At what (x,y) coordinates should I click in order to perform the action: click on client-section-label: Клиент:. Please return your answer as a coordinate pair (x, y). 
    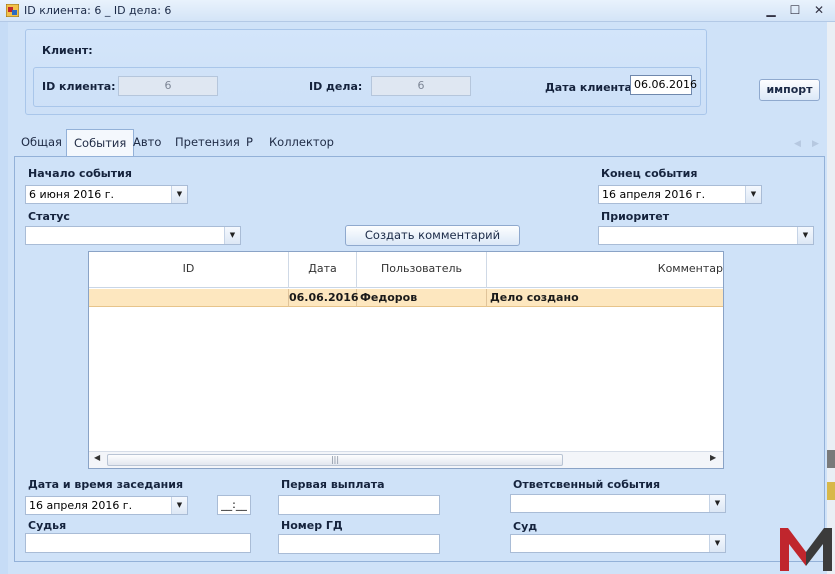
    Looking at the image, I should click on (67, 50).